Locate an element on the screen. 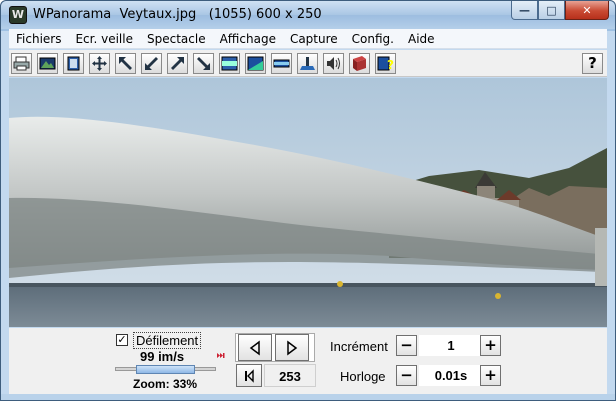 This screenshot has height=401, width=616. scroll-checkbox: ✓ is located at coordinates (122, 340).